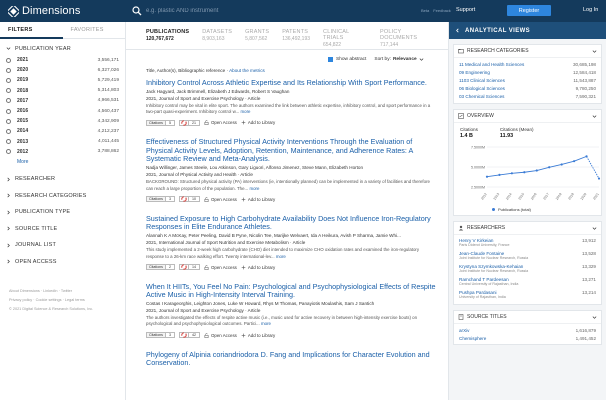 This screenshot has width=606, height=400. Describe the element at coordinates (472, 338) in the screenshot. I see `source-name: Chemisphere` at that location.